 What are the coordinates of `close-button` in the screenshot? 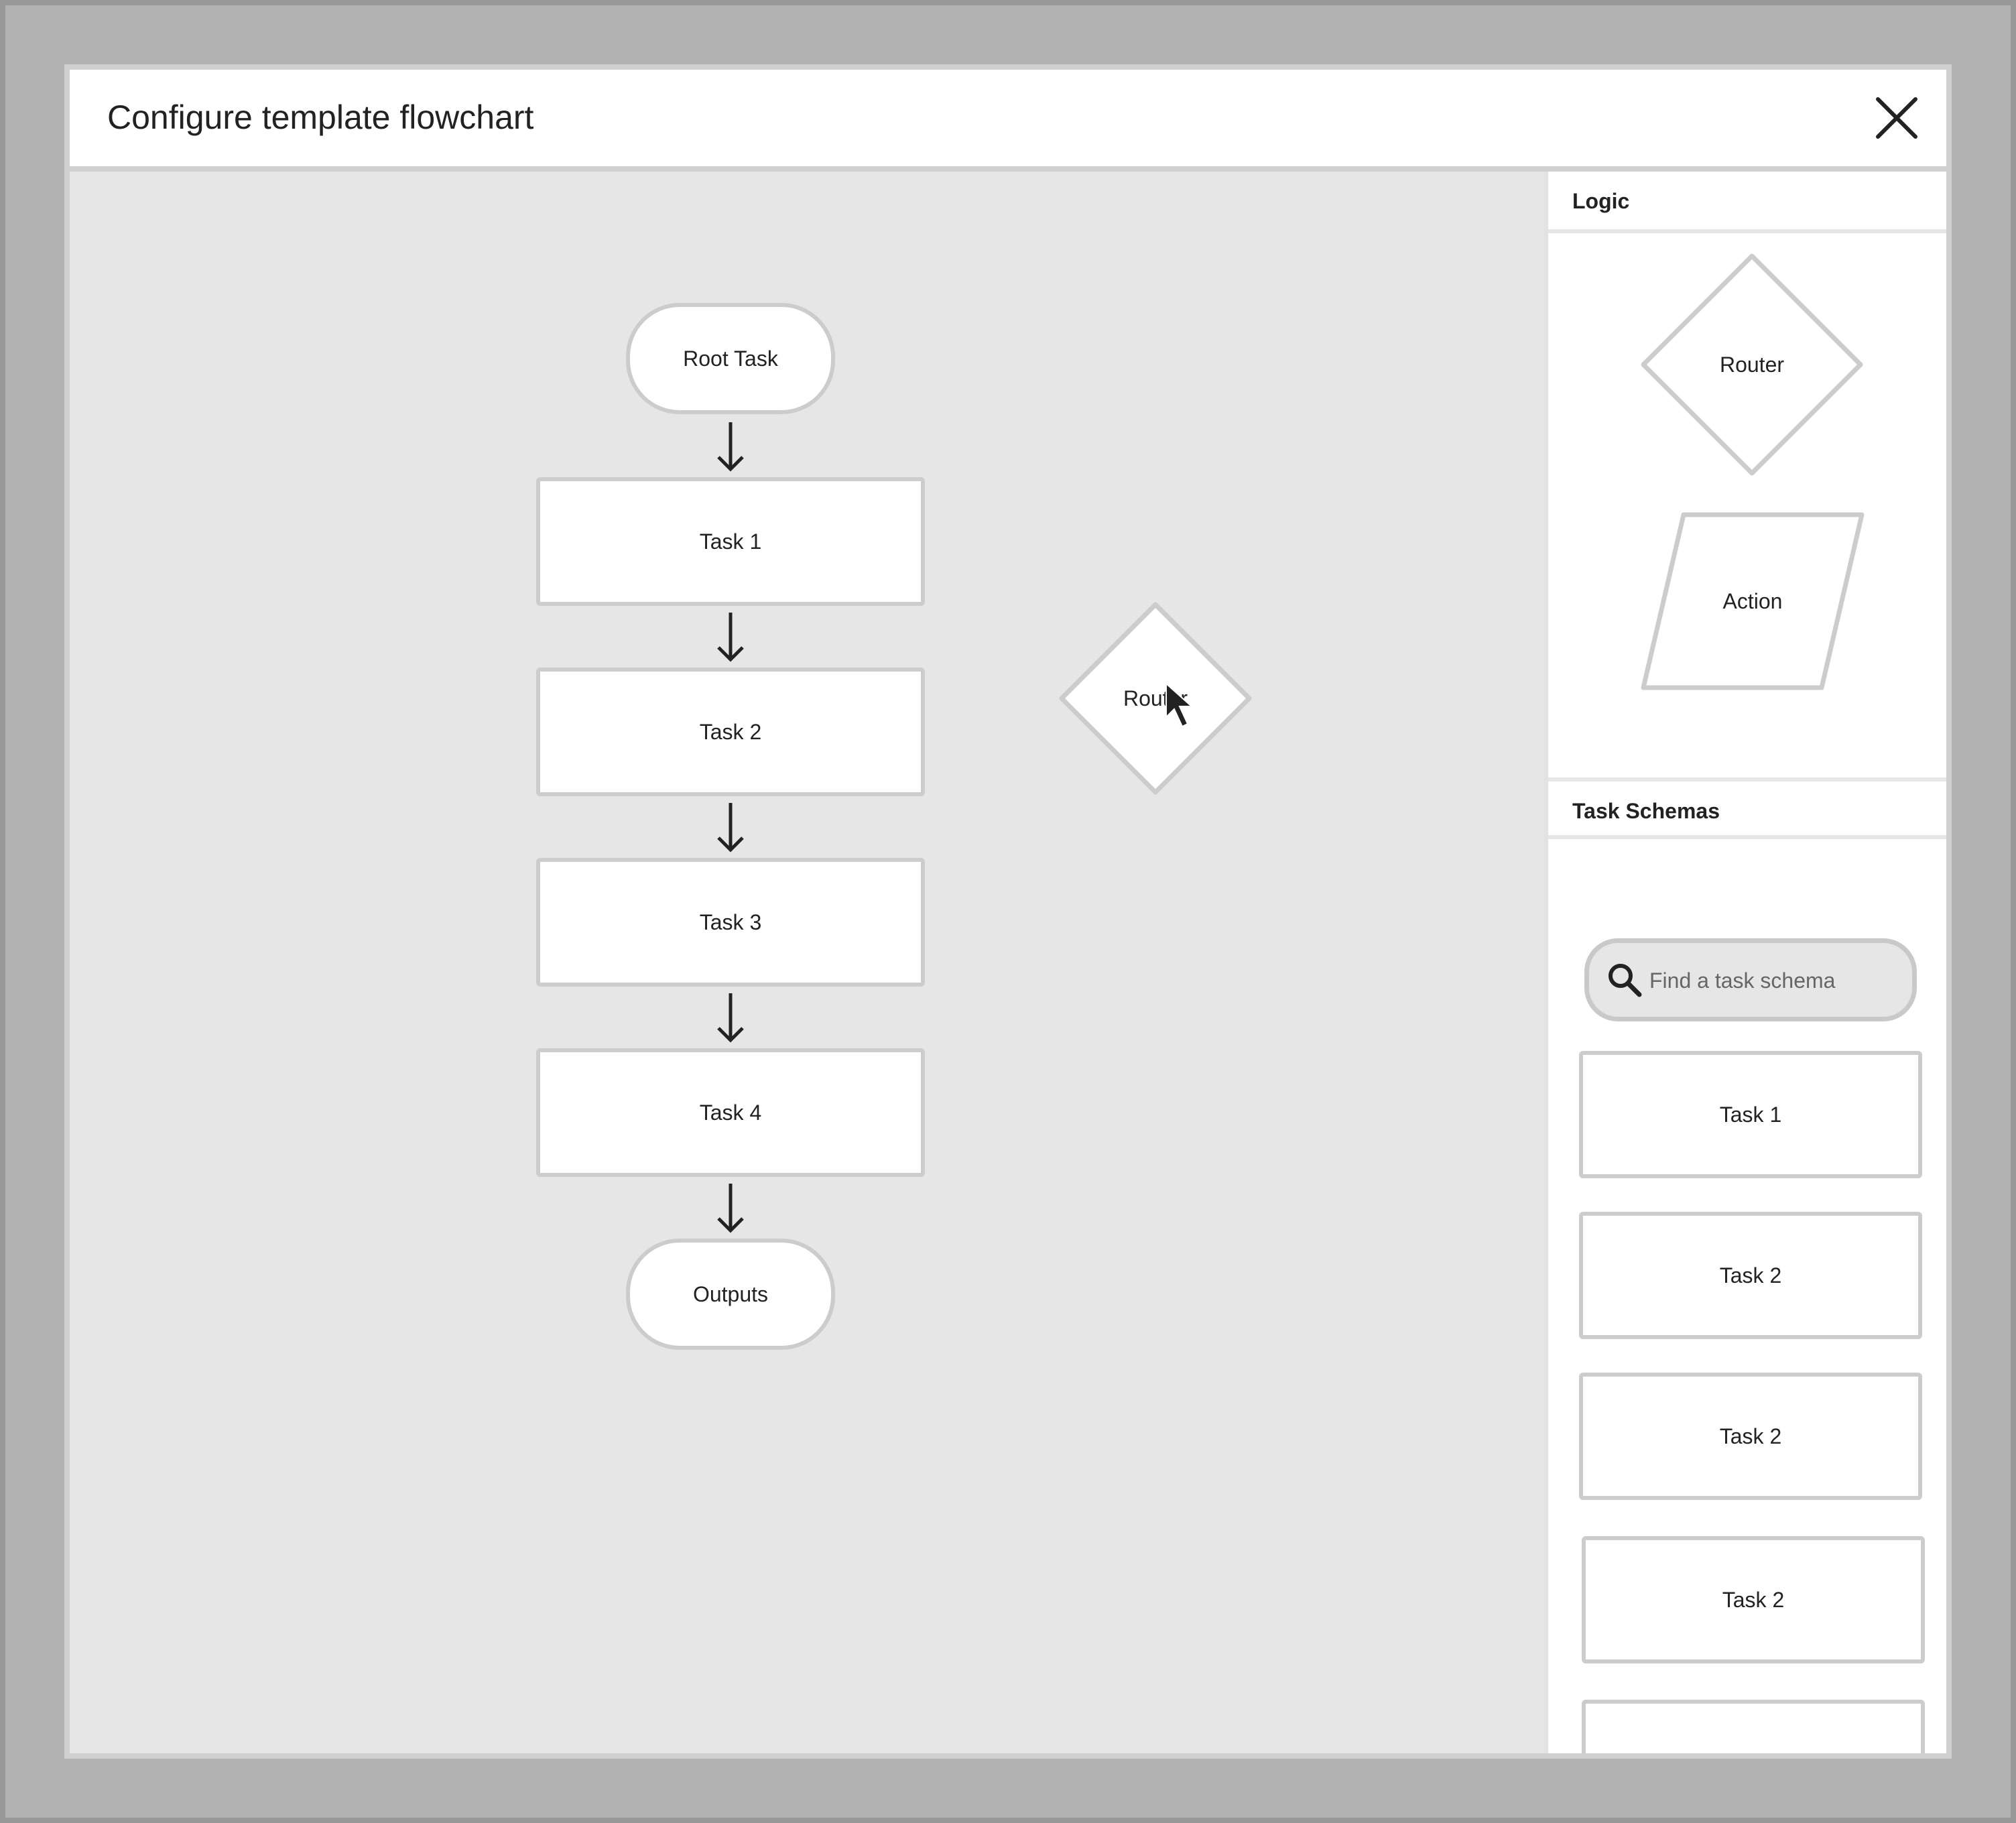 It's located at (1896, 118).